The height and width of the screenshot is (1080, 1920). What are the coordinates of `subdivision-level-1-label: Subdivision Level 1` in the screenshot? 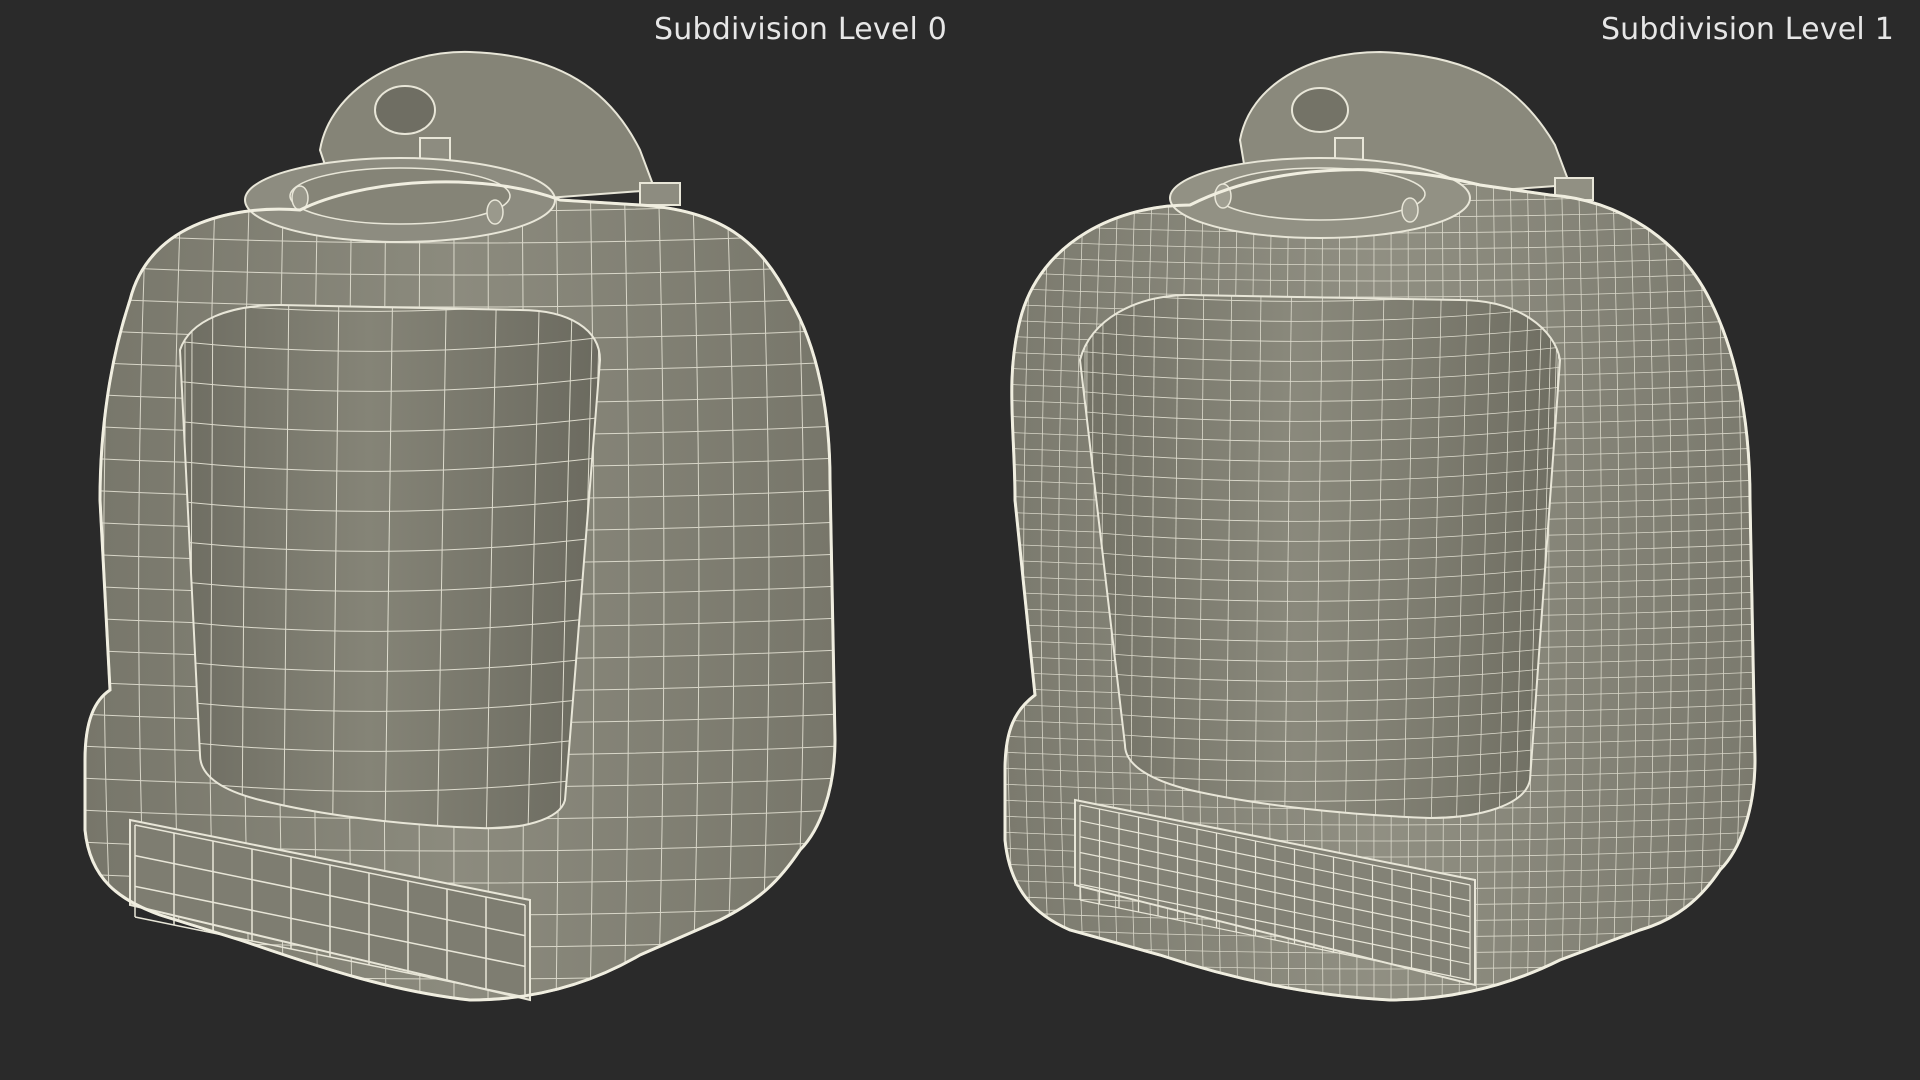 It's located at (1747, 29).